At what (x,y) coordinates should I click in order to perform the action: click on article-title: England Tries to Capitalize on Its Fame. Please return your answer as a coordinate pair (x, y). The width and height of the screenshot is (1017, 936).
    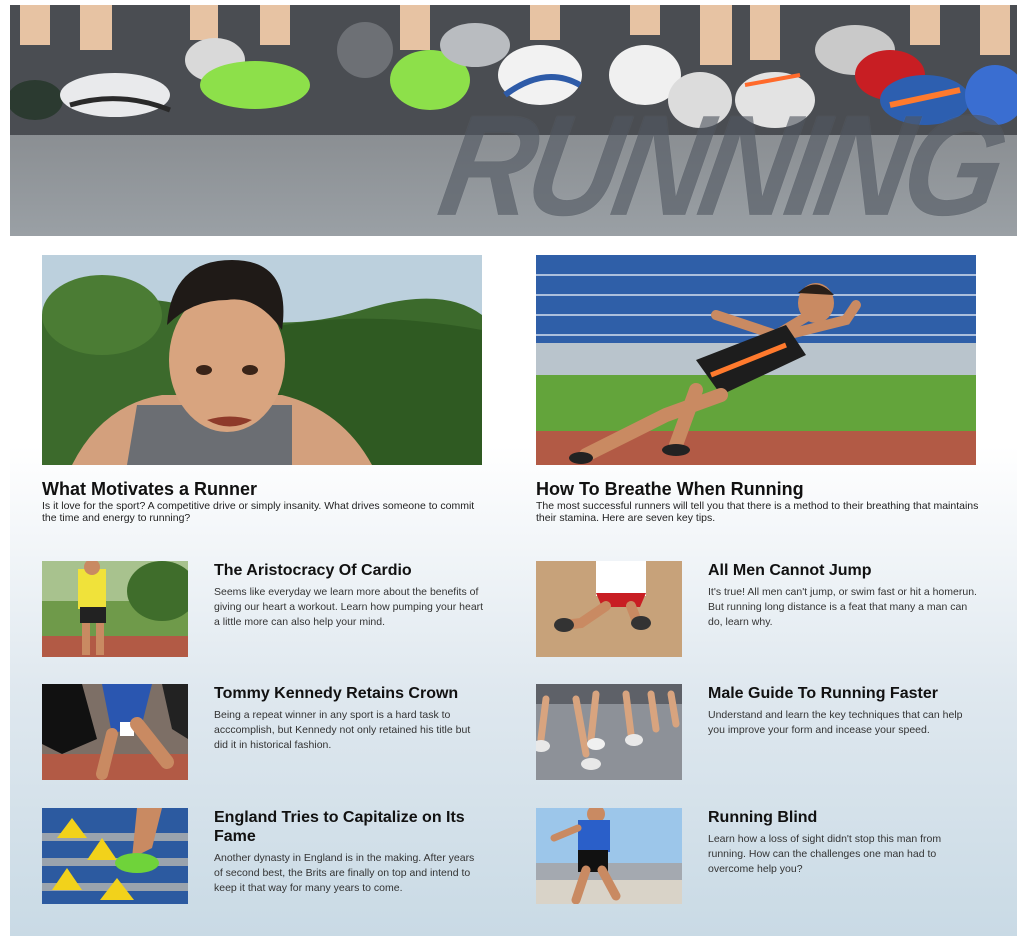
    Looking at the image, I should click on (349, 827).